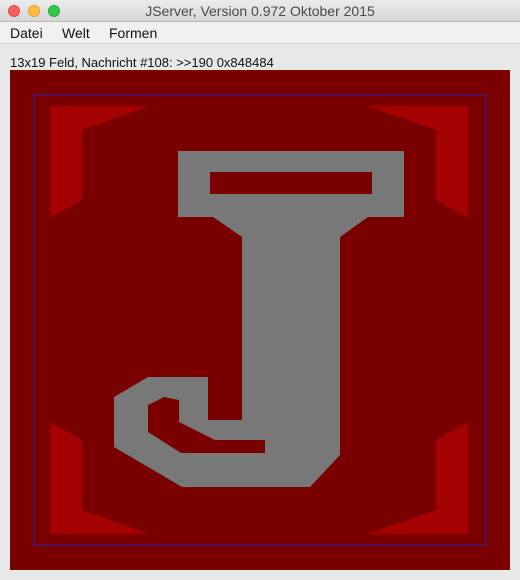 The height and width of the screenshot is (580, 520). I want to click on menu-welt: Welt, so click(76, 33).